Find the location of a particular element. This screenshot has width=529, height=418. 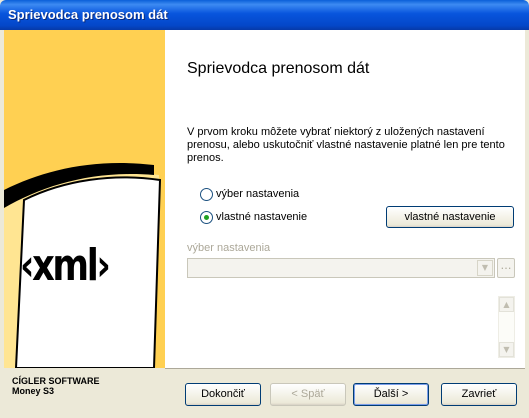

radio-custom-label: vlastné nastavenie is located at coordinates (262, 217).